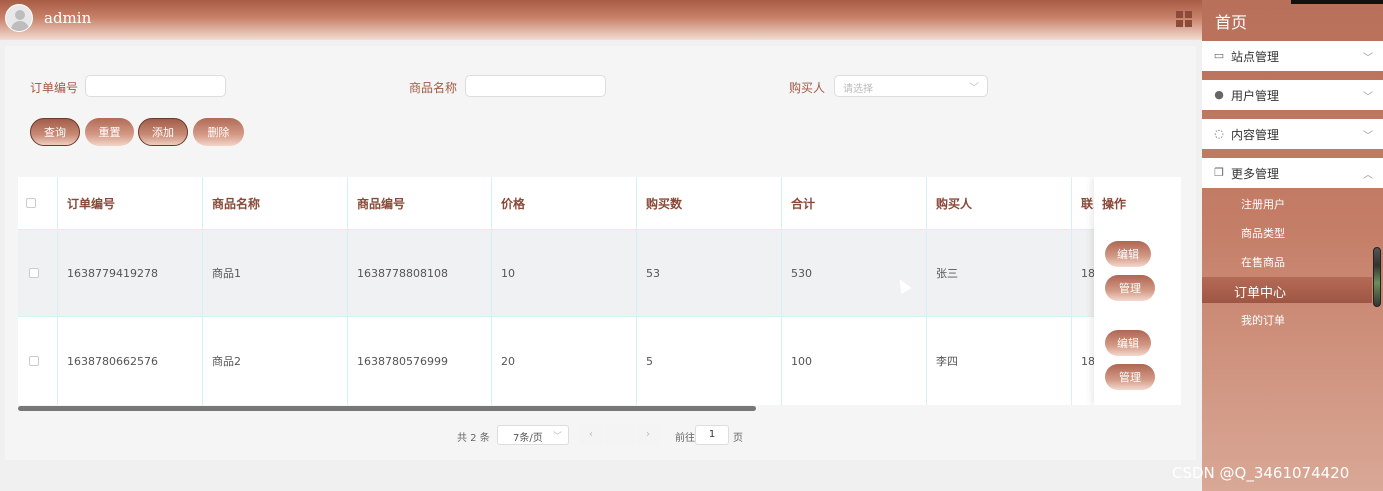  Describe the element at coordinates (275, 203) in the screenshot. I see `header-product-name: 商品名称` at that location.